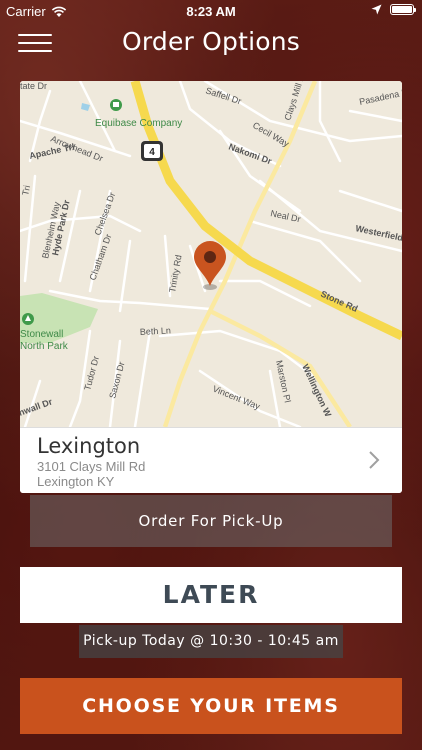 Image resolution: width=422 pixels, height=750 pixels. Describe the element at coordinates (33, 86) in the screenshot. I see `map-label-tate: tate Dr` at that location.